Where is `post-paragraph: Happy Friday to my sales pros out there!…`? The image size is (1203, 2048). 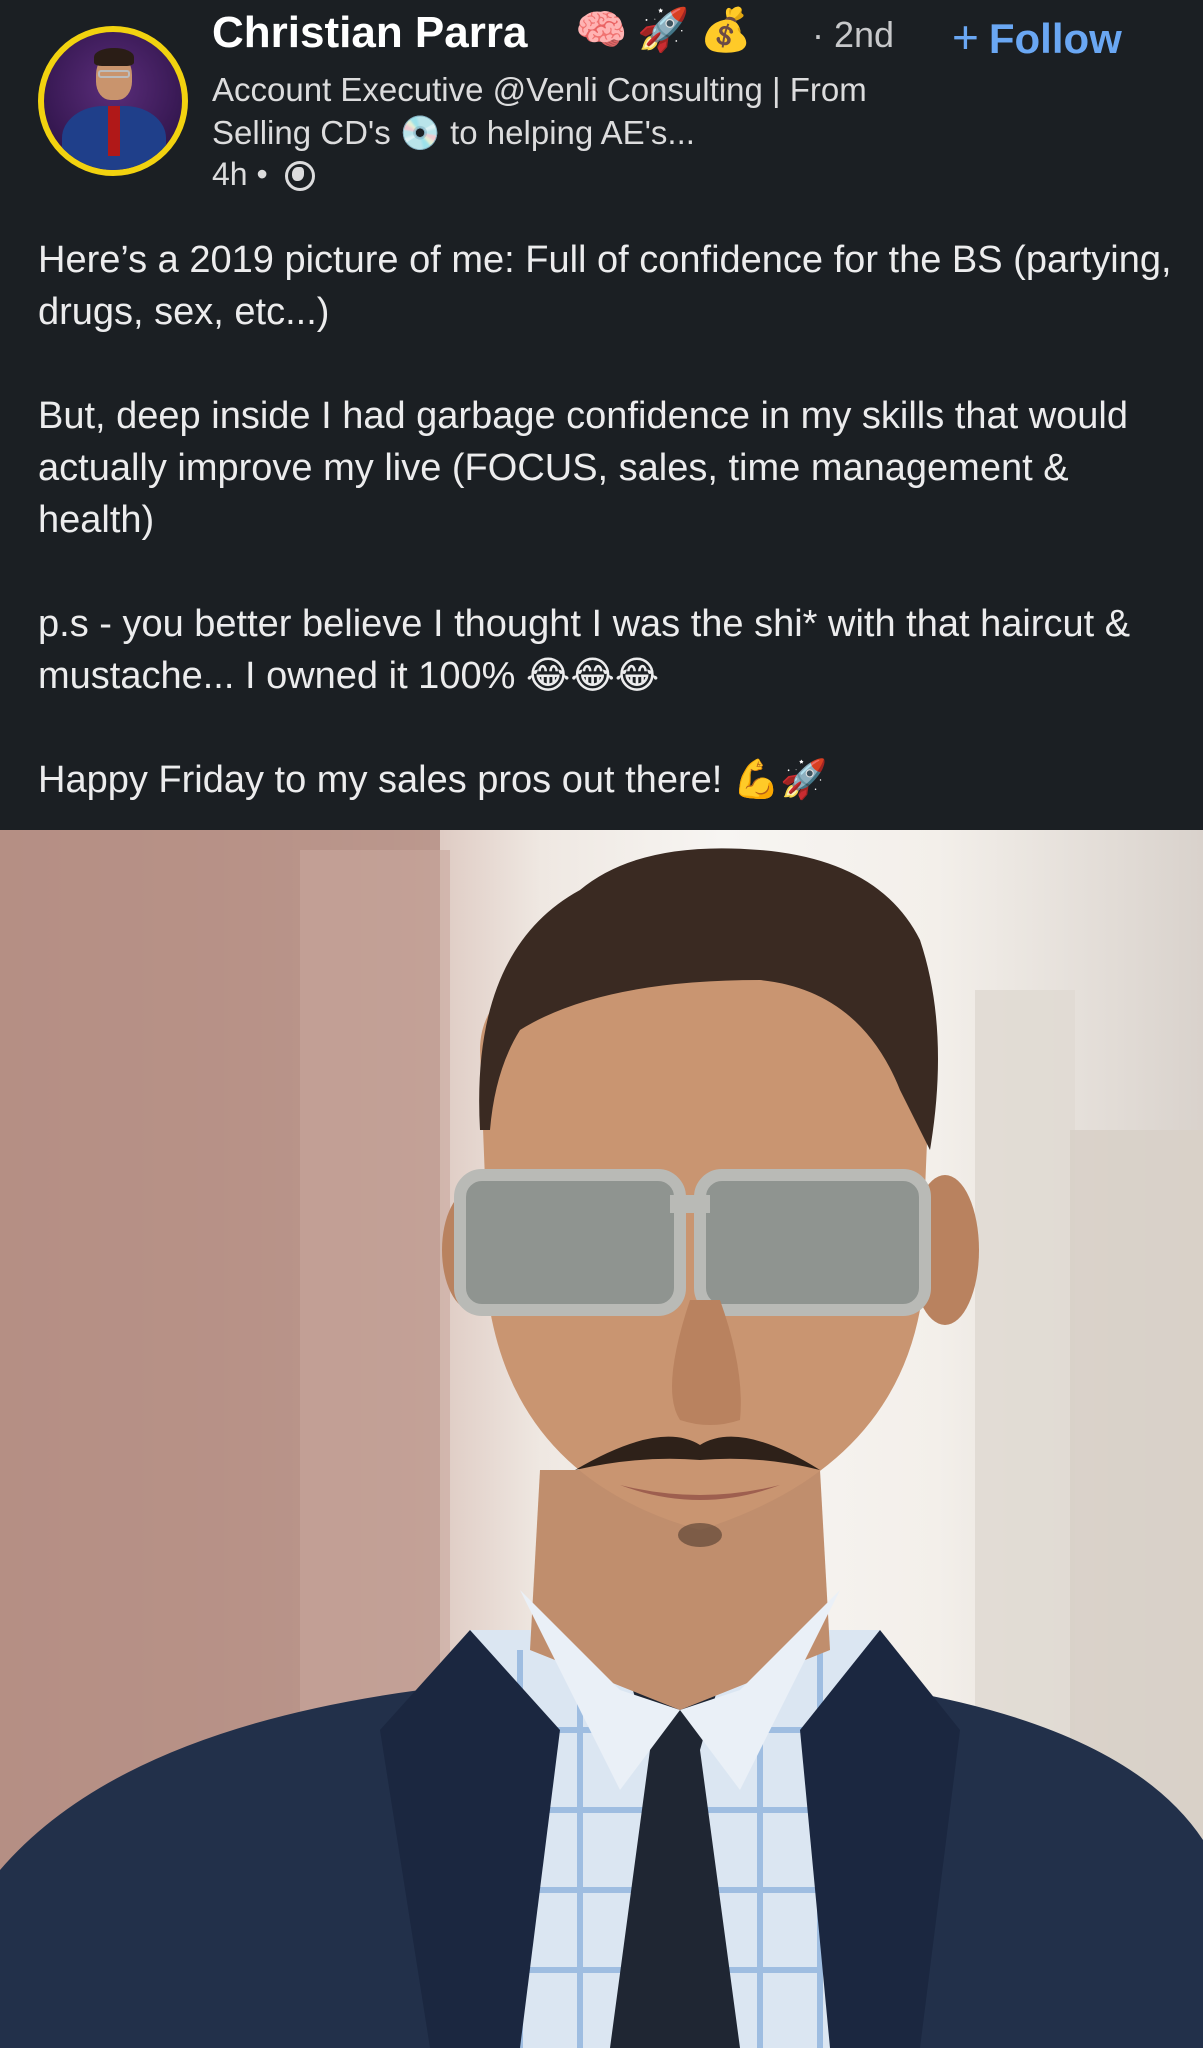
post-paragraph: Happy Friday to my sales pros out there!… is located at coordinates (433, 780).